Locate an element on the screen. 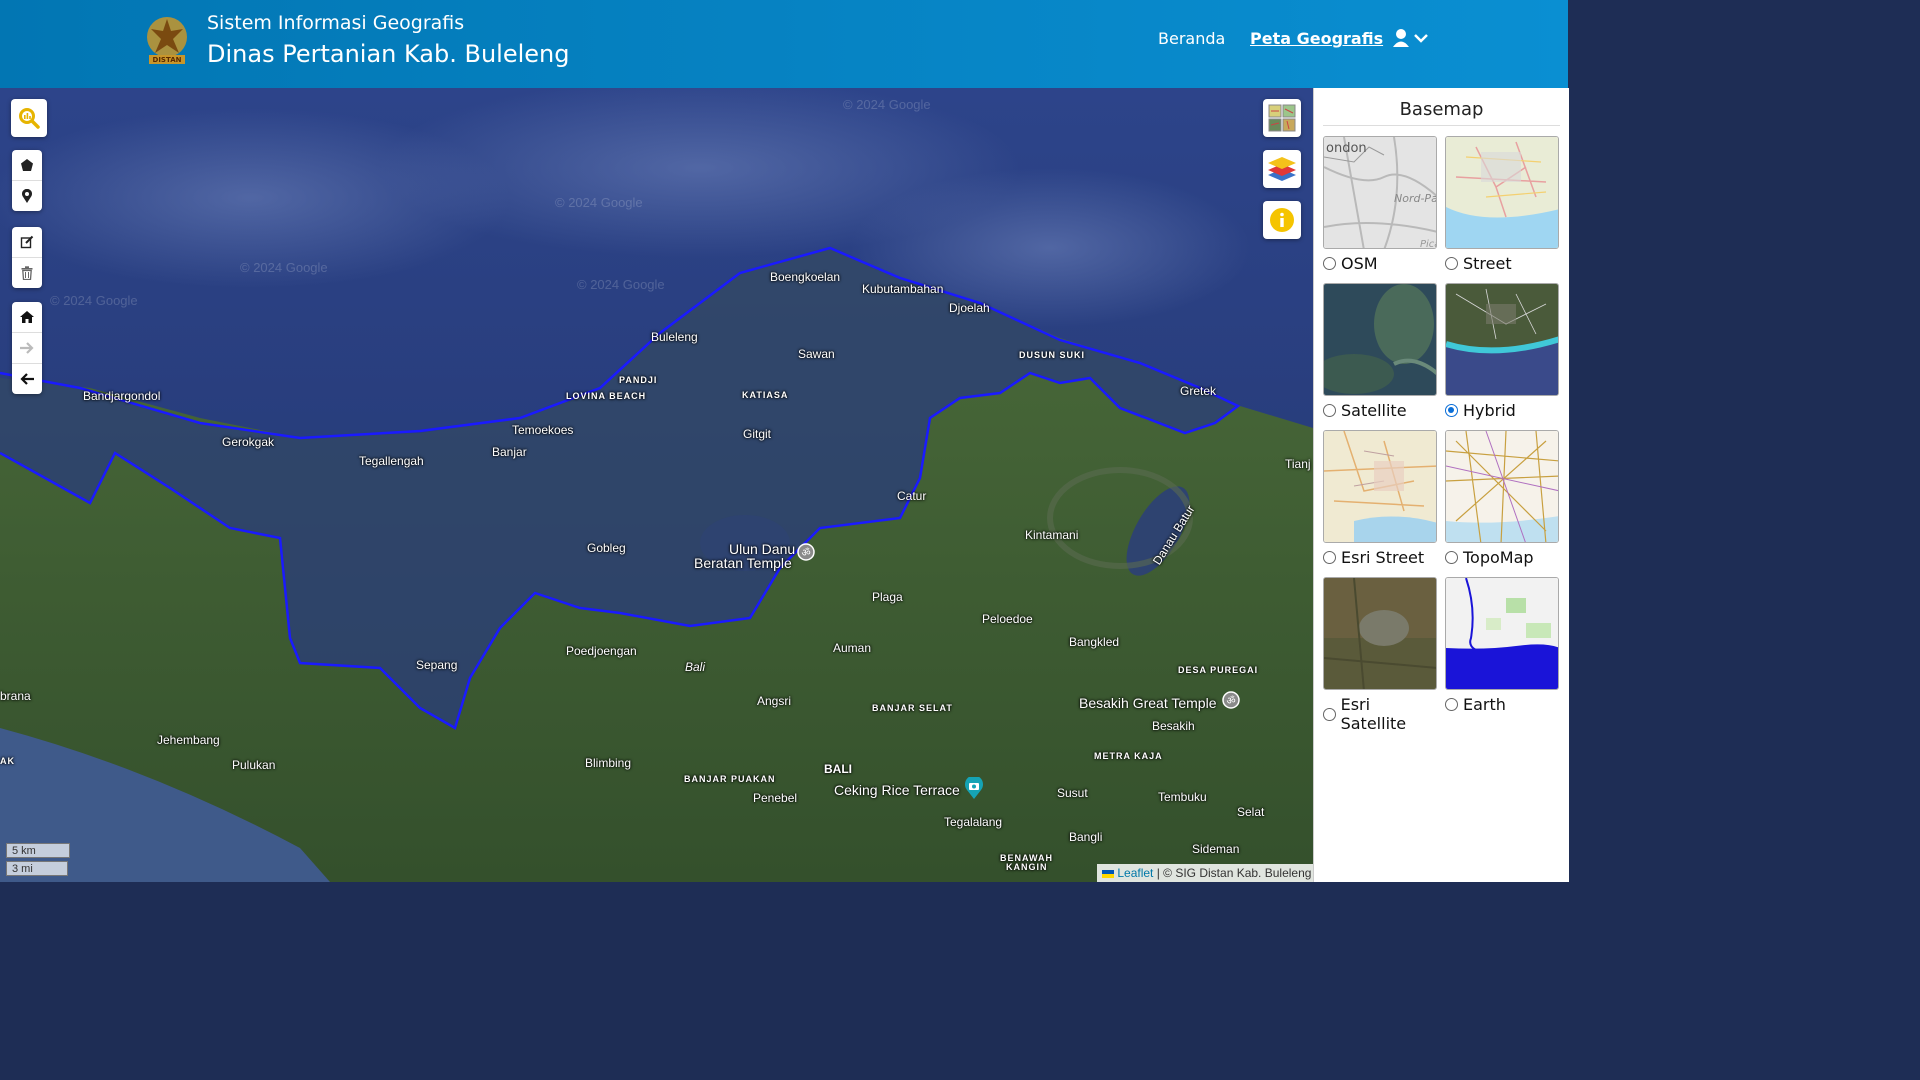 Image resolution: width=1920 pixels, height=1080 pixels. place-label: Blimbing is located at coordinates (608, 763).